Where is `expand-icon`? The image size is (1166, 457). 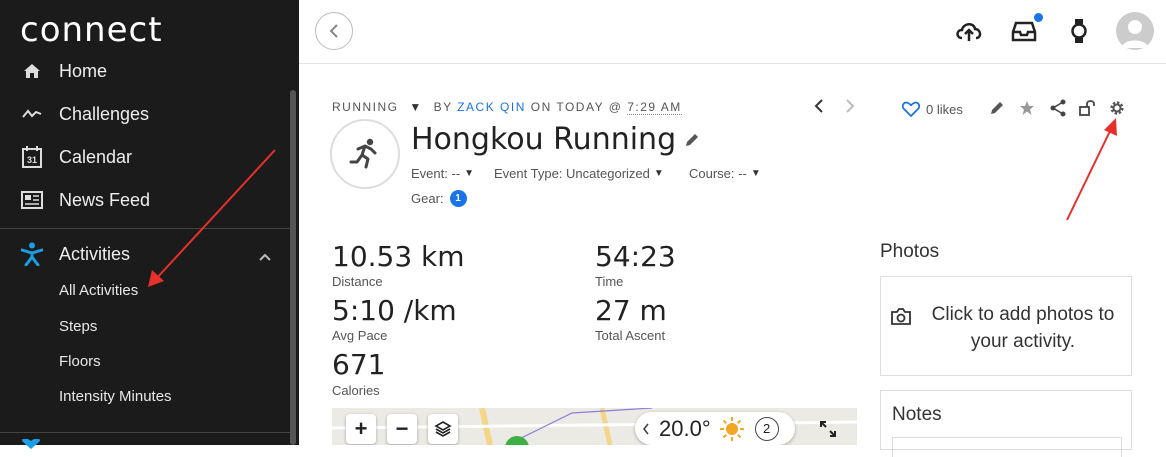 expand-icon is located at coordinates (828, 429).